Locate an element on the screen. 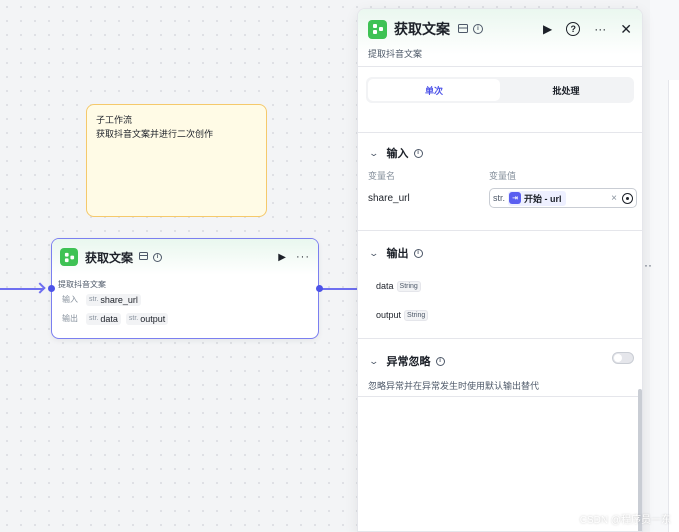  note-line-2: 获取抖音文案并进行二次创作 is located at coordinates (155, 134).